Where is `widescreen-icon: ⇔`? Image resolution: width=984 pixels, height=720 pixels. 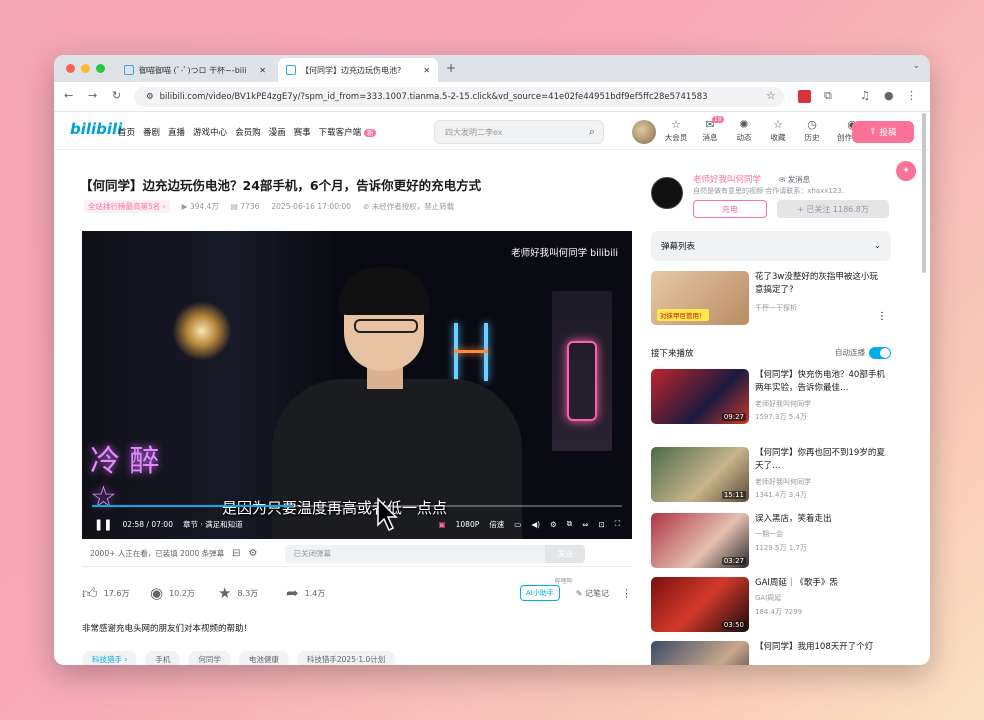 widescreen-icon: ⇔ is located at coordinates (585, 524).